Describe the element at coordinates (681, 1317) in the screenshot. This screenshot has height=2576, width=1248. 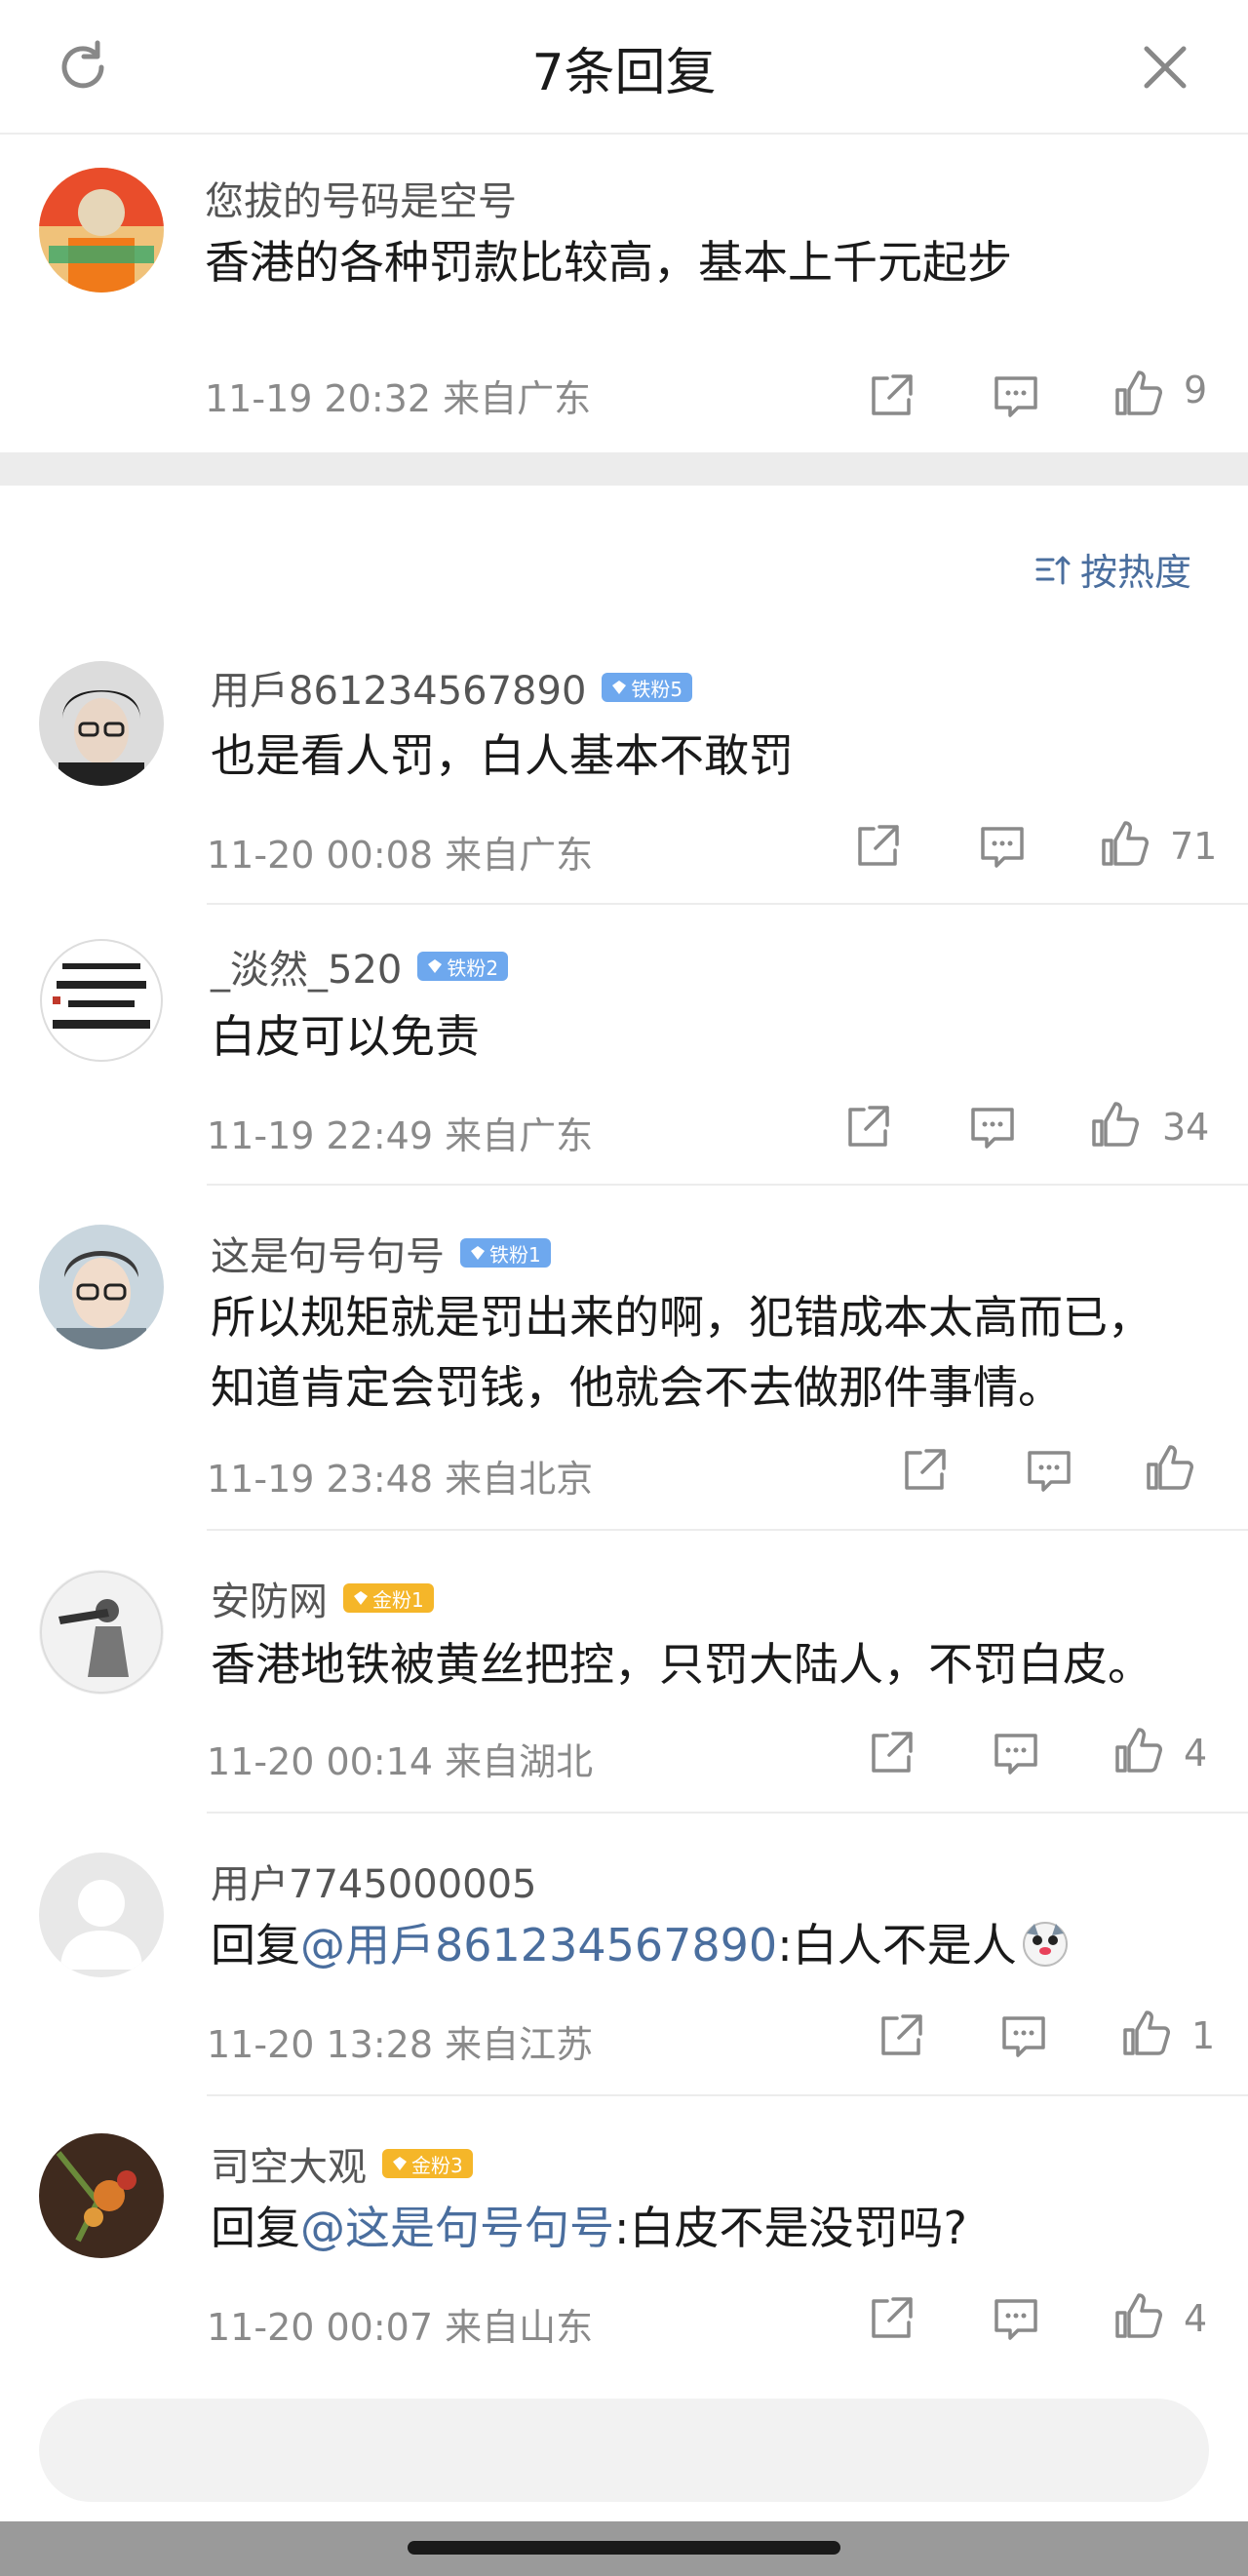
I see `reply-text-line-1: 所以规矩就是罚出来的啊，犯错成本太高而已，` at that location.